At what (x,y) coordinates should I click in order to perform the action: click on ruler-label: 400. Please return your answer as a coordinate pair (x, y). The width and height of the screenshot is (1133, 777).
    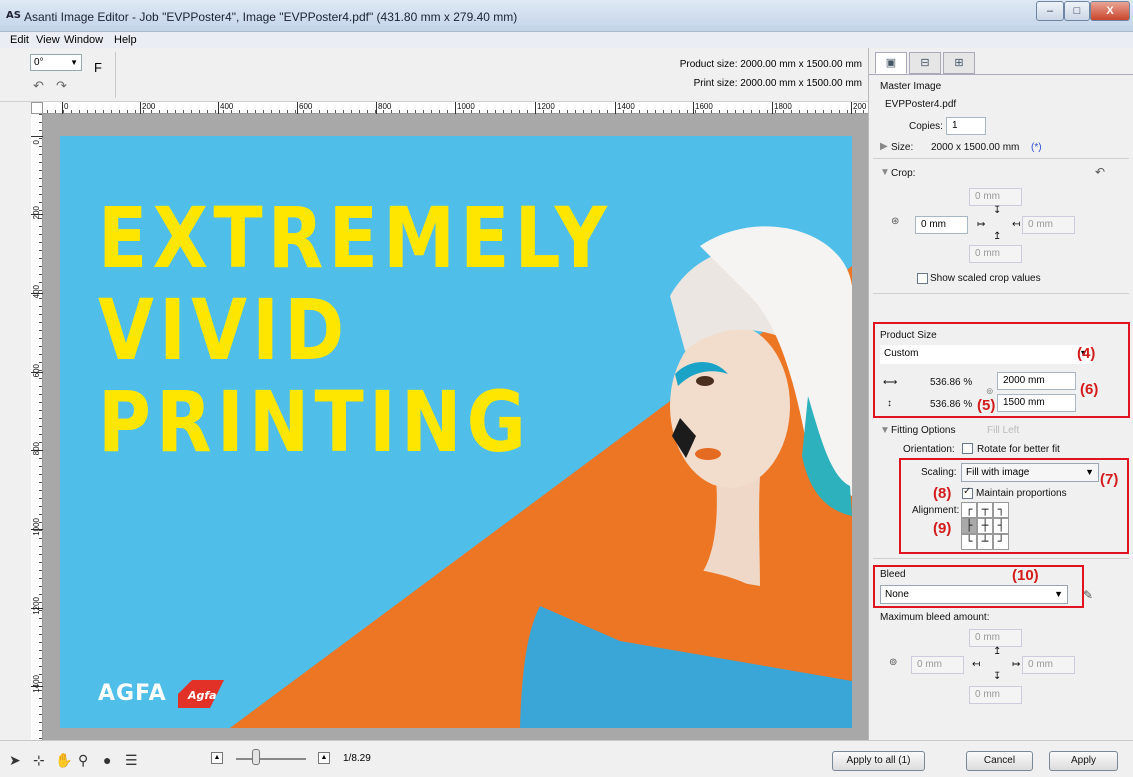
    Looking at the image, I should click on (227, 106).